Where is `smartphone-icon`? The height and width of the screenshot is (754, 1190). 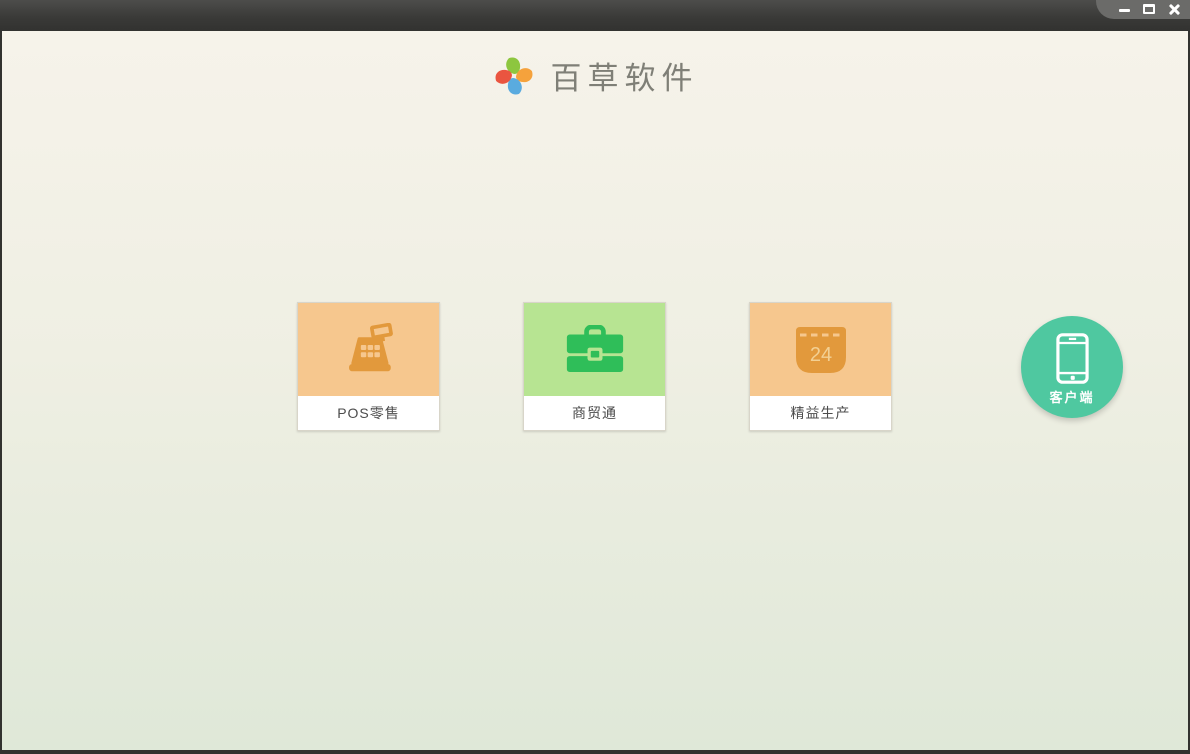 smartphone-icon is located at coordinates (1072, 358).